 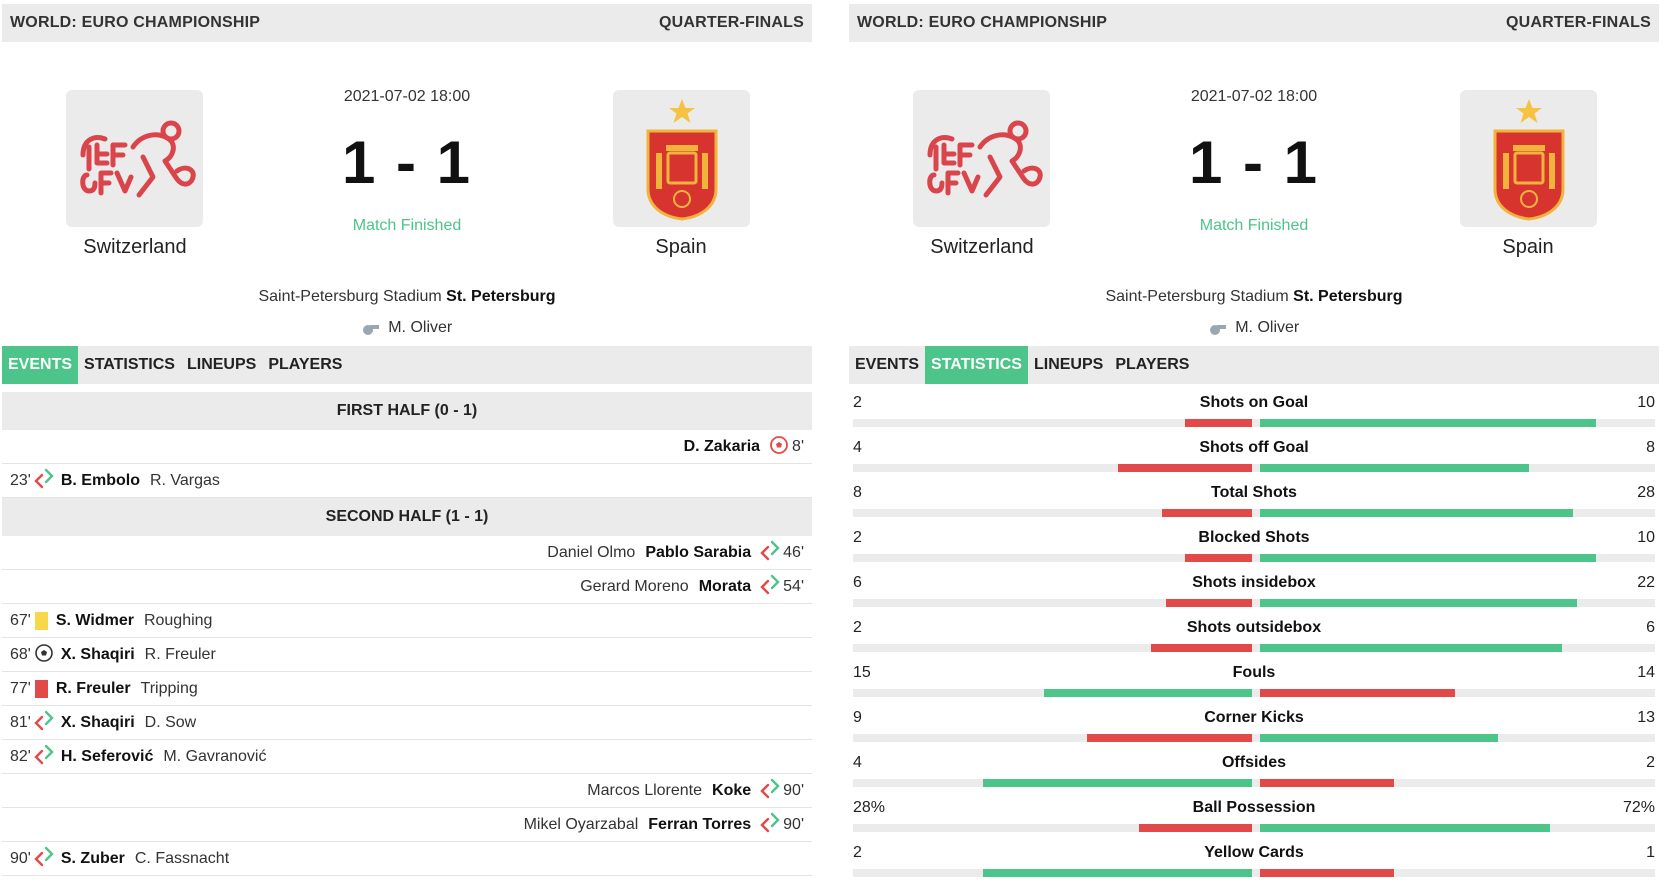 What do you see at coordinates (407, 621) in the screenshot?
I see `event-row: 67' S. Widmer Roughing` at bounding box center [407, 621].